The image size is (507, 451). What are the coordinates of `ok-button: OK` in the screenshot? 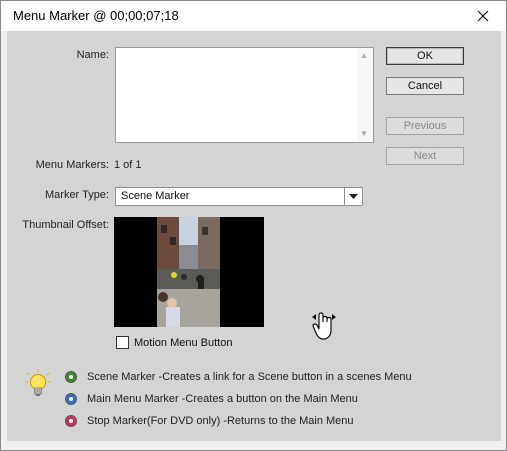 It's located at (425, 56).